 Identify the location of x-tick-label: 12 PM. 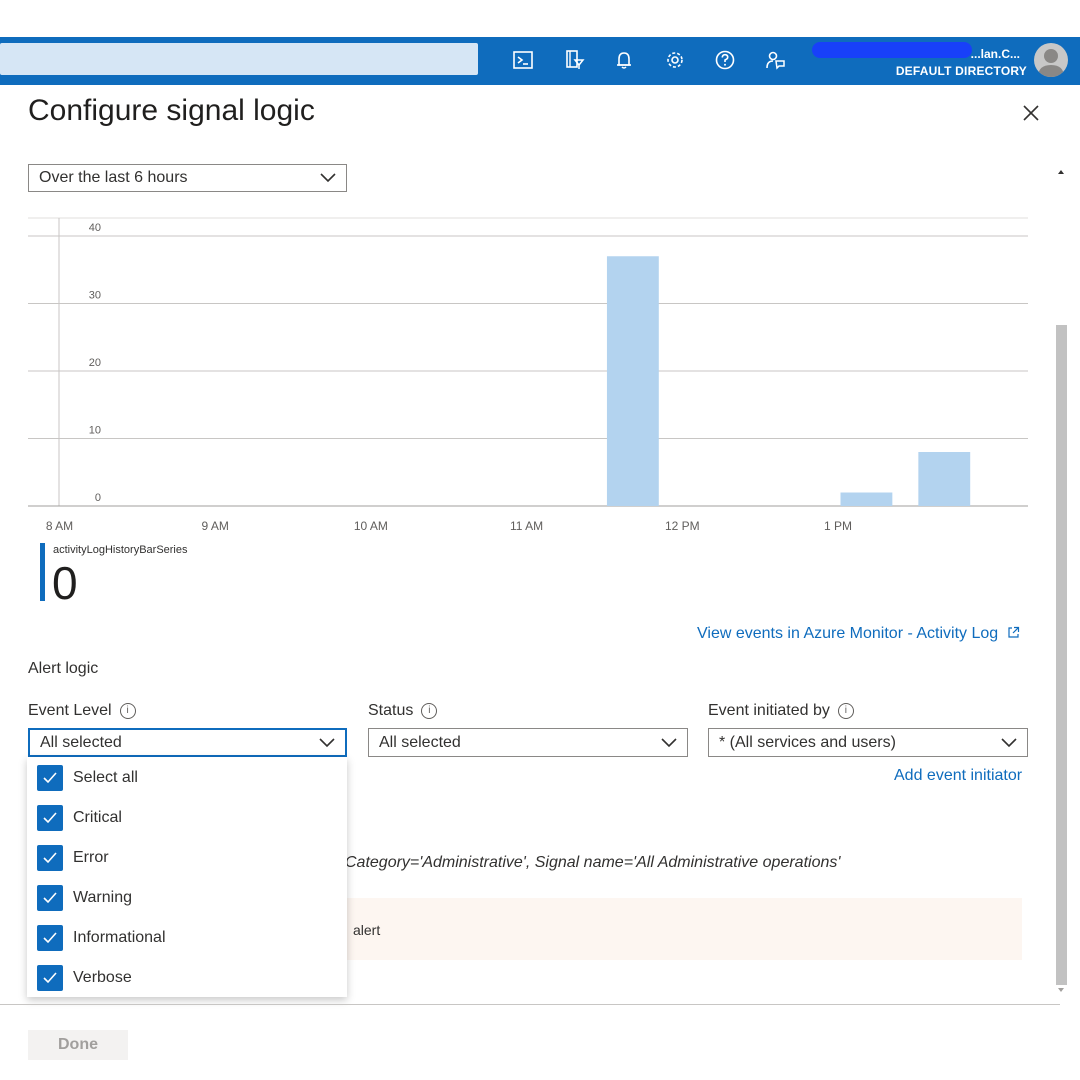
(682, 526).